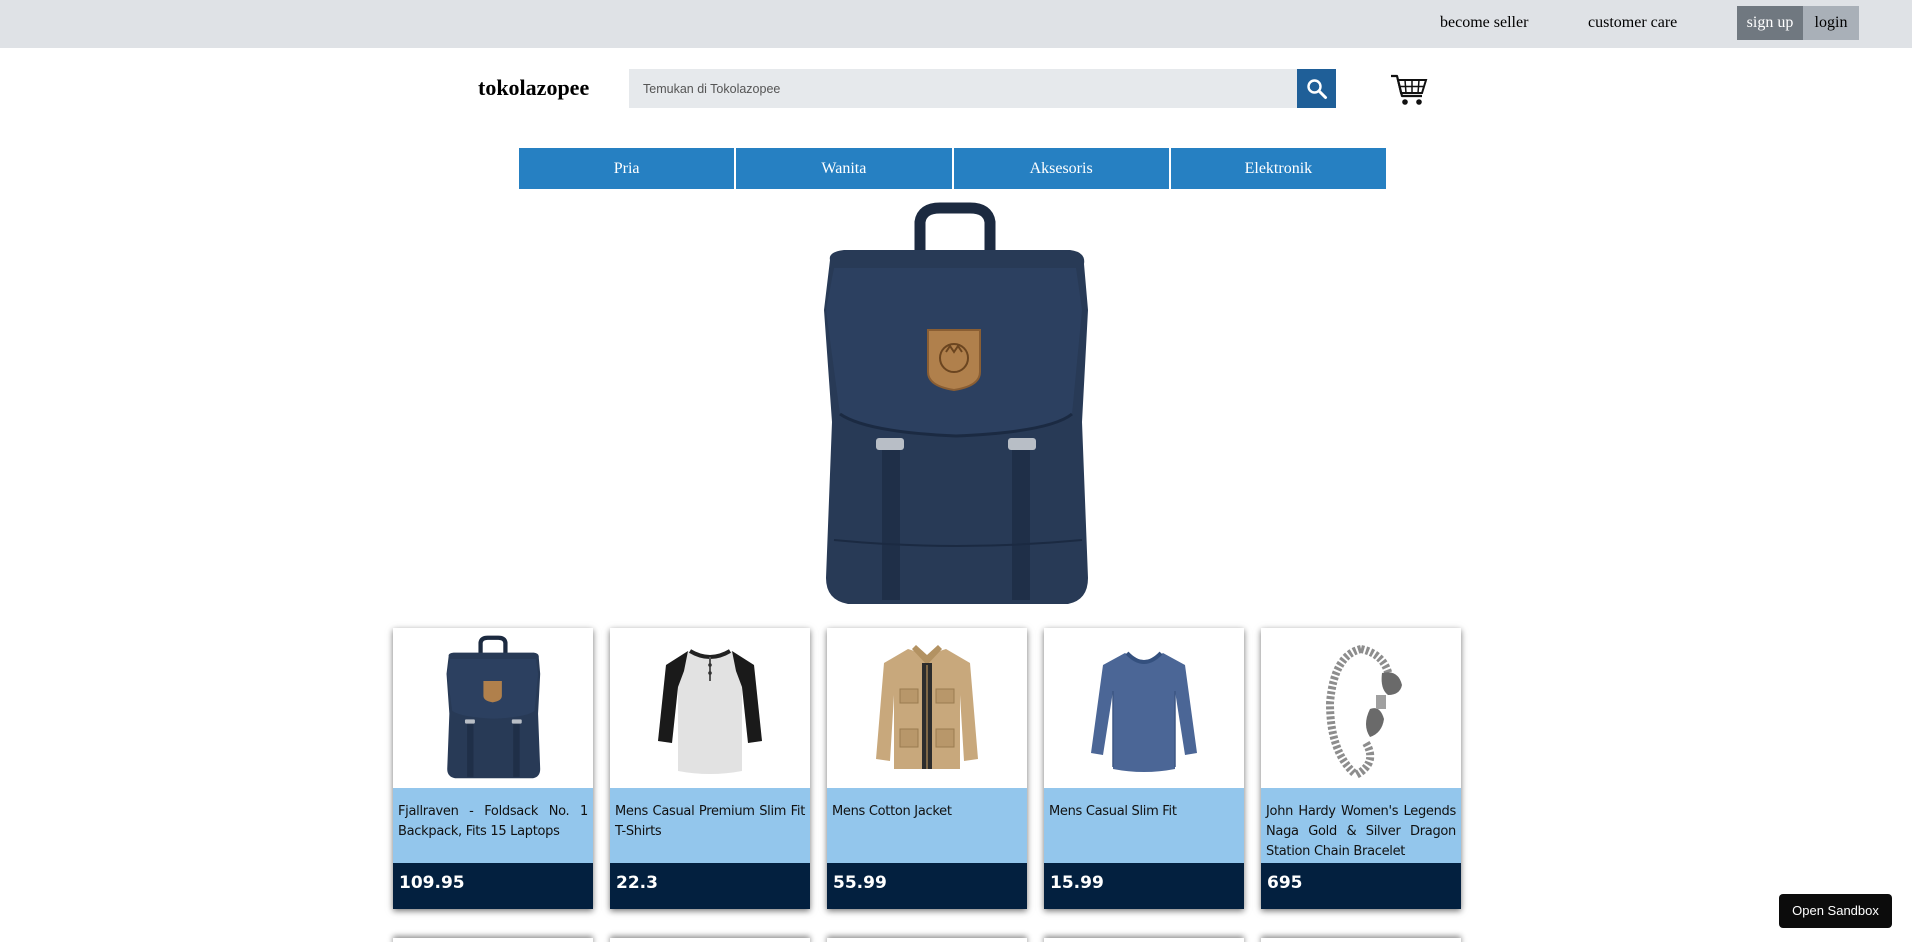 This screenshot has height=942, width=1912. I want to click on nav-item-pria: Pria, so click(627, 168).